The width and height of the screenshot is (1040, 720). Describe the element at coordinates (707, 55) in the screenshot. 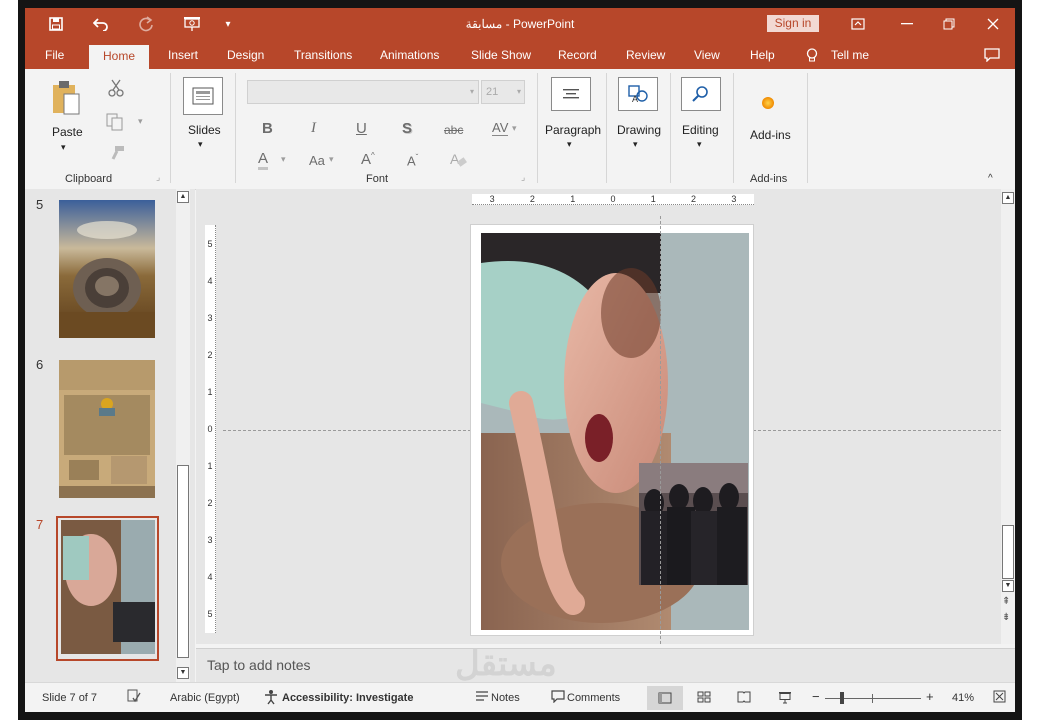

I see `tab-view: View` at that location.